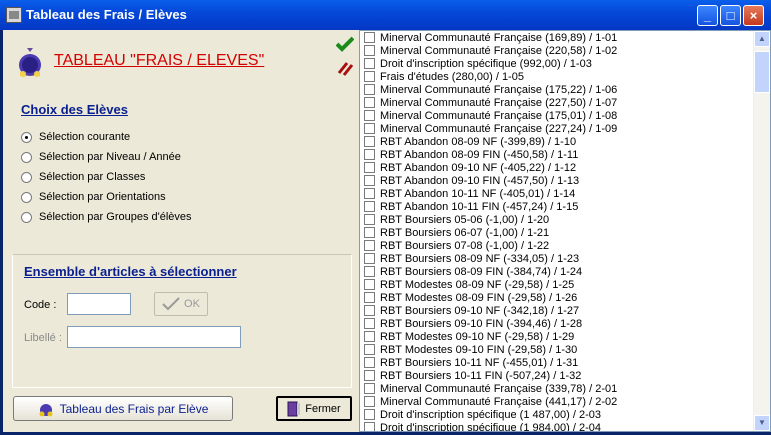  I want to click on list-item-label: RBT Abandon 09-10 NF (-405,22) / 1-12, so click(478, 167).